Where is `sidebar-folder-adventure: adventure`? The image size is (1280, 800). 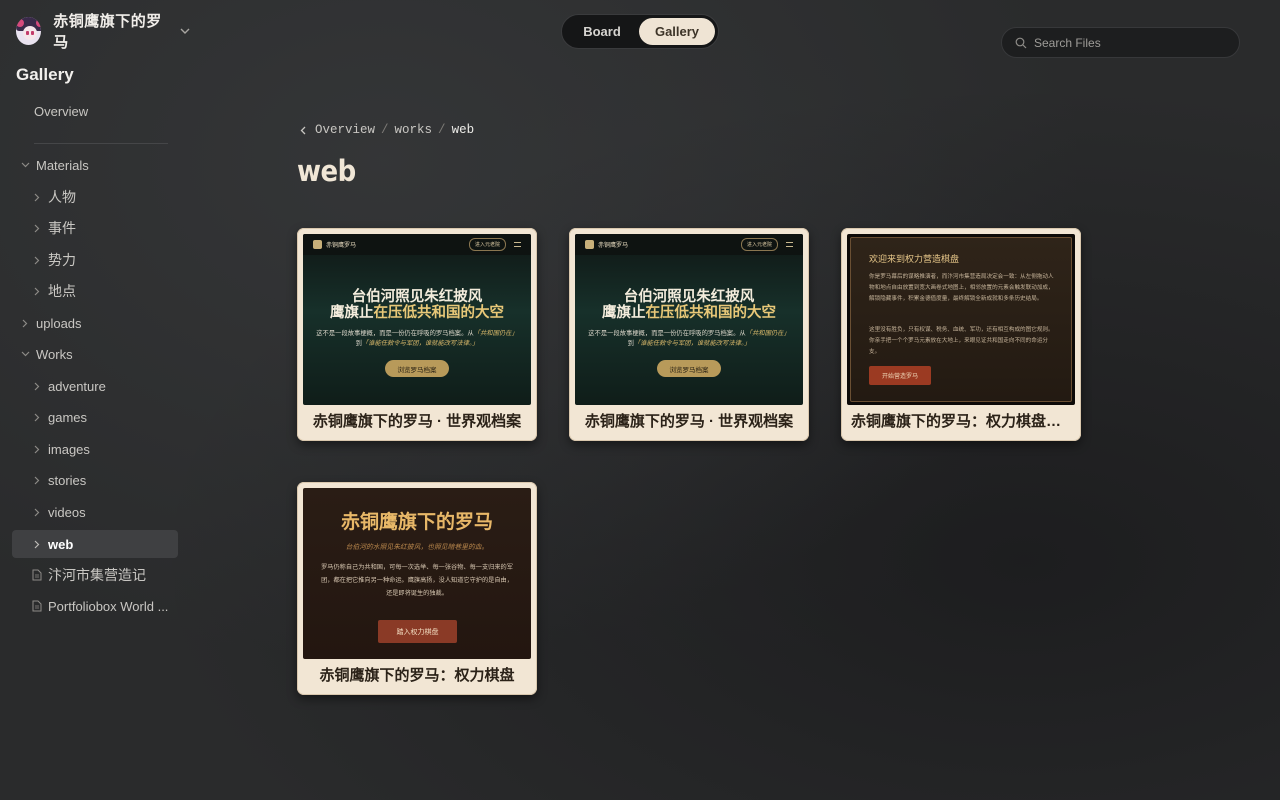 sidebar-folder-adventure: adventure is located at coordinates (95, 386).